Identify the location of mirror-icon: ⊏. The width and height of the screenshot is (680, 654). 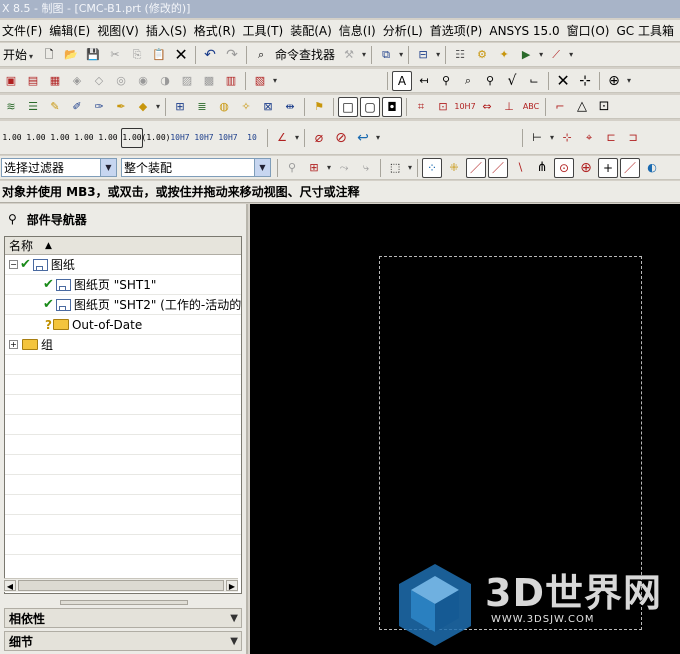
(611, 138).